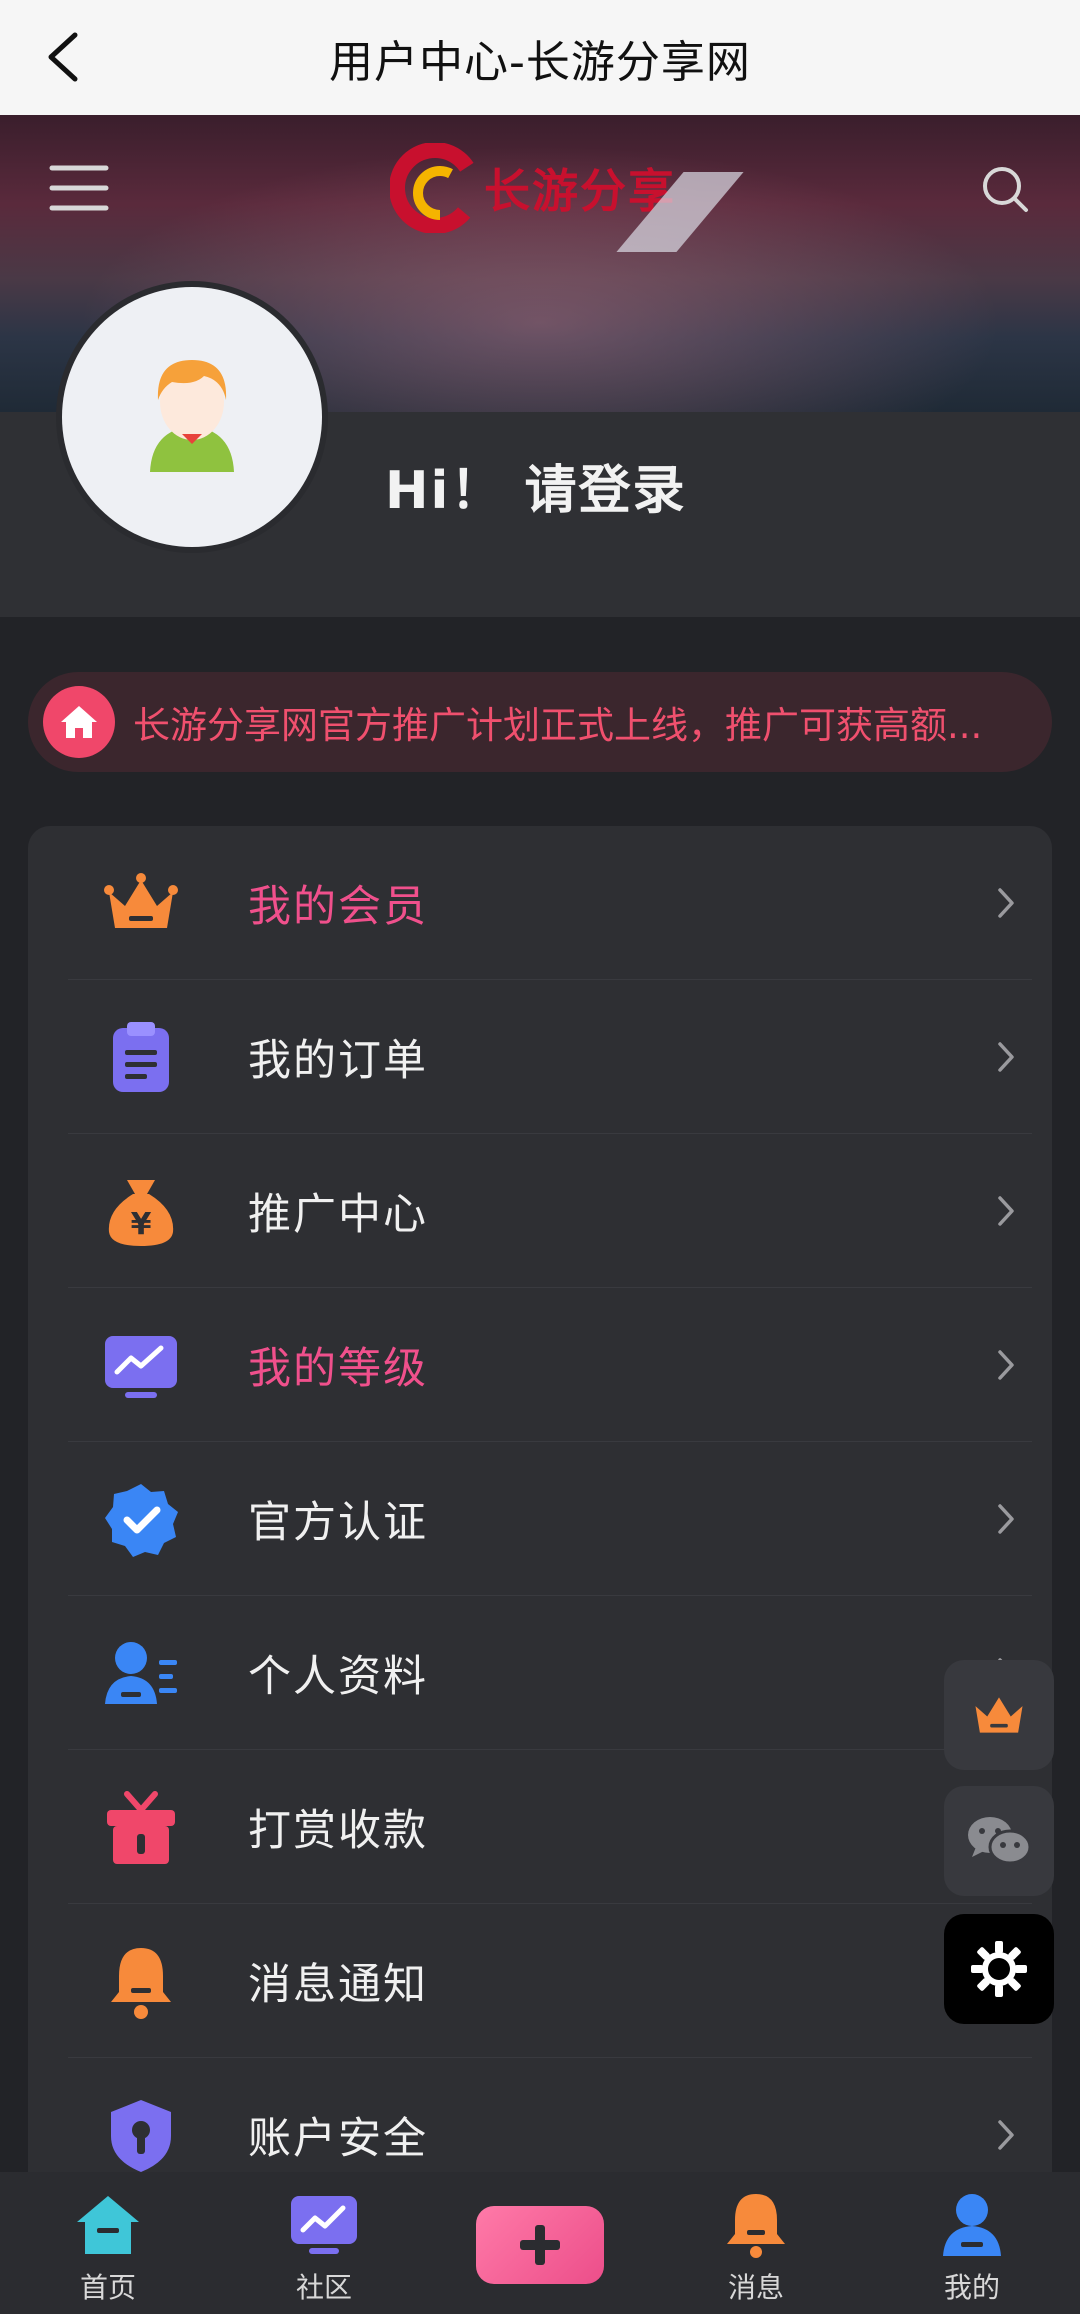 This screenshot has width=1080, height=2314. Describe the element at coordinates (540, 62) in the screenshot. I see `page-title: 用户中心-长游分享网` at that location.